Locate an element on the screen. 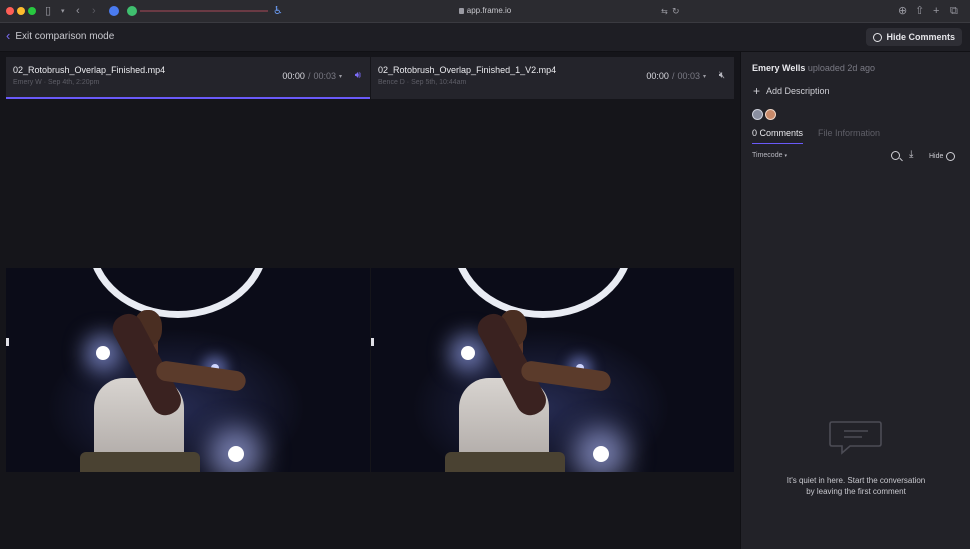 This screenshot has width=970, height=549. video-frame-left is located at coordinates (188, 370).